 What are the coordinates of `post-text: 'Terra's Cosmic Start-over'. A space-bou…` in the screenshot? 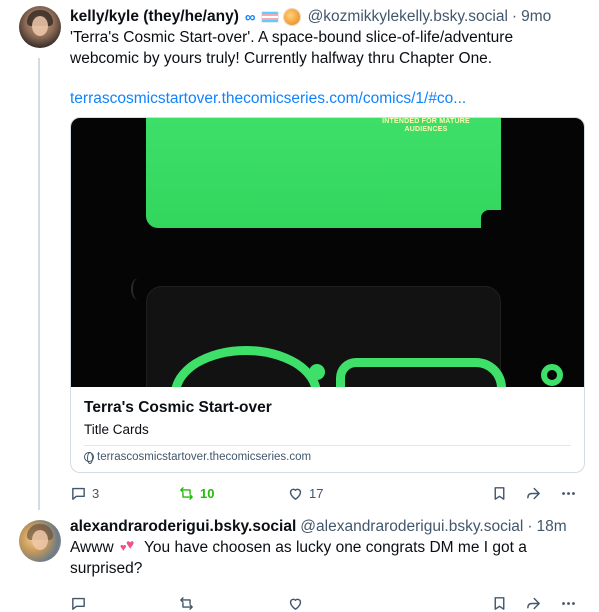 It's located at (292, 48).